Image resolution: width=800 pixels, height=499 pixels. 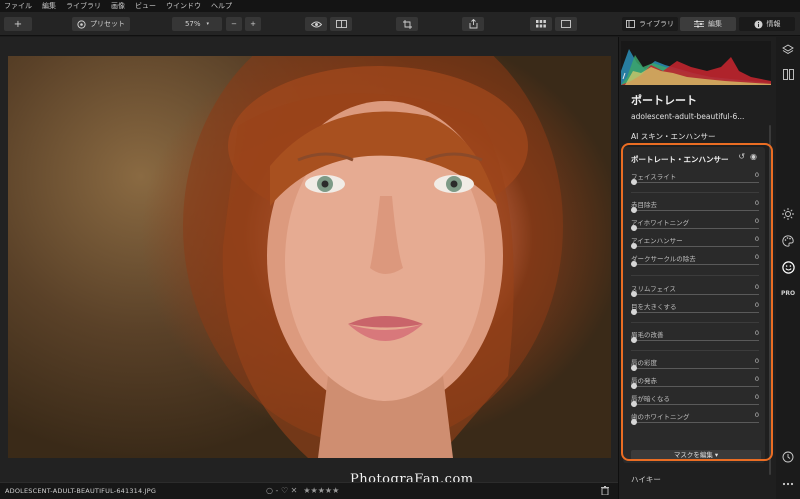 I want to click on layers-icon, so click(x=788, y=50).